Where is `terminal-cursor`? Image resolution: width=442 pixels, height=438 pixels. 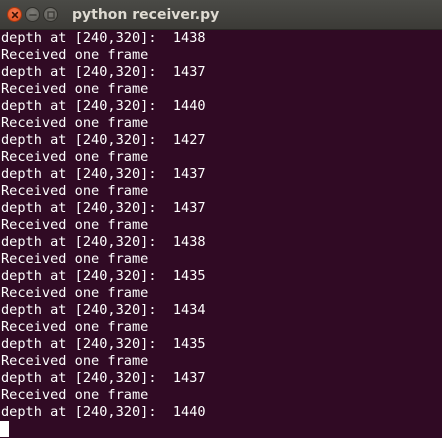
terminal-cursor is located at coordinates (4, 429).